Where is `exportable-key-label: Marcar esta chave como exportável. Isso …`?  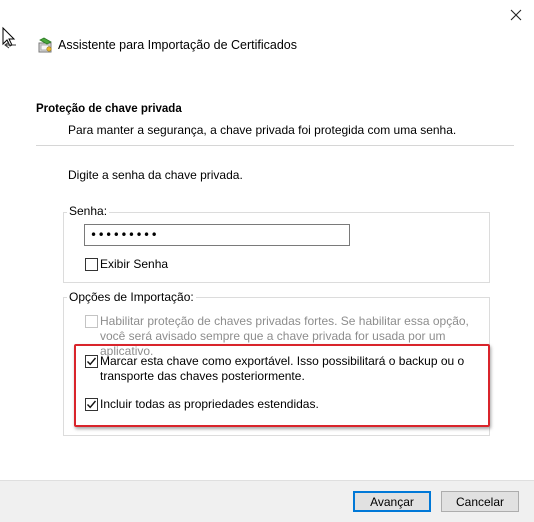 exportable-key-label: Marcar esta chave como exportável. Isso … is located at coordinates (294, 369).